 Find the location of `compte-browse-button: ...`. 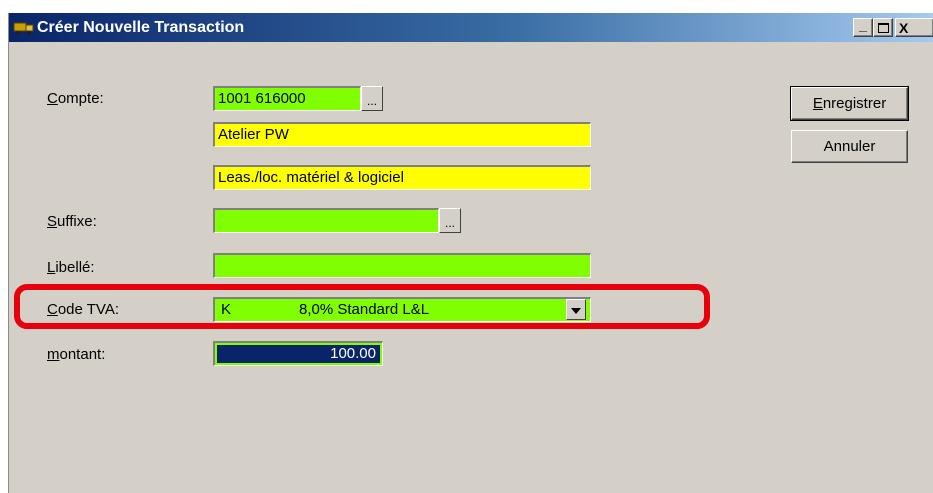

compte-browse-button: ... is located at coordinates (372, 98).